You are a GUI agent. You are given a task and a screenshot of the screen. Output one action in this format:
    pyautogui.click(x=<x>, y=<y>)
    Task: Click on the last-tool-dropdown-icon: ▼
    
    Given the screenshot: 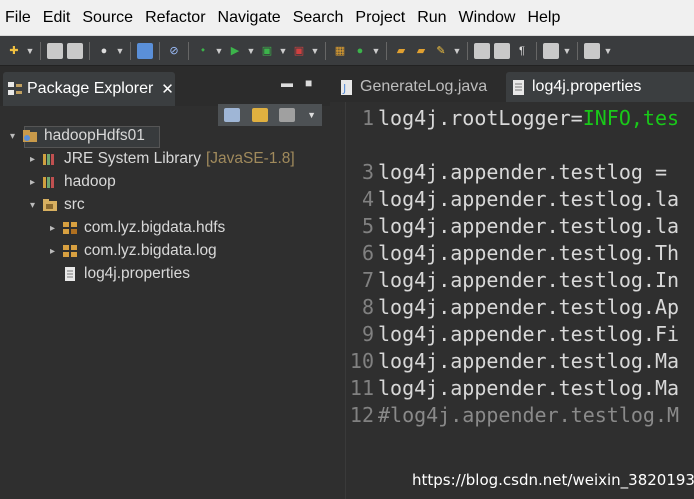 What is the action you would take?
    pyautogui.click(x=315, y=51)
    